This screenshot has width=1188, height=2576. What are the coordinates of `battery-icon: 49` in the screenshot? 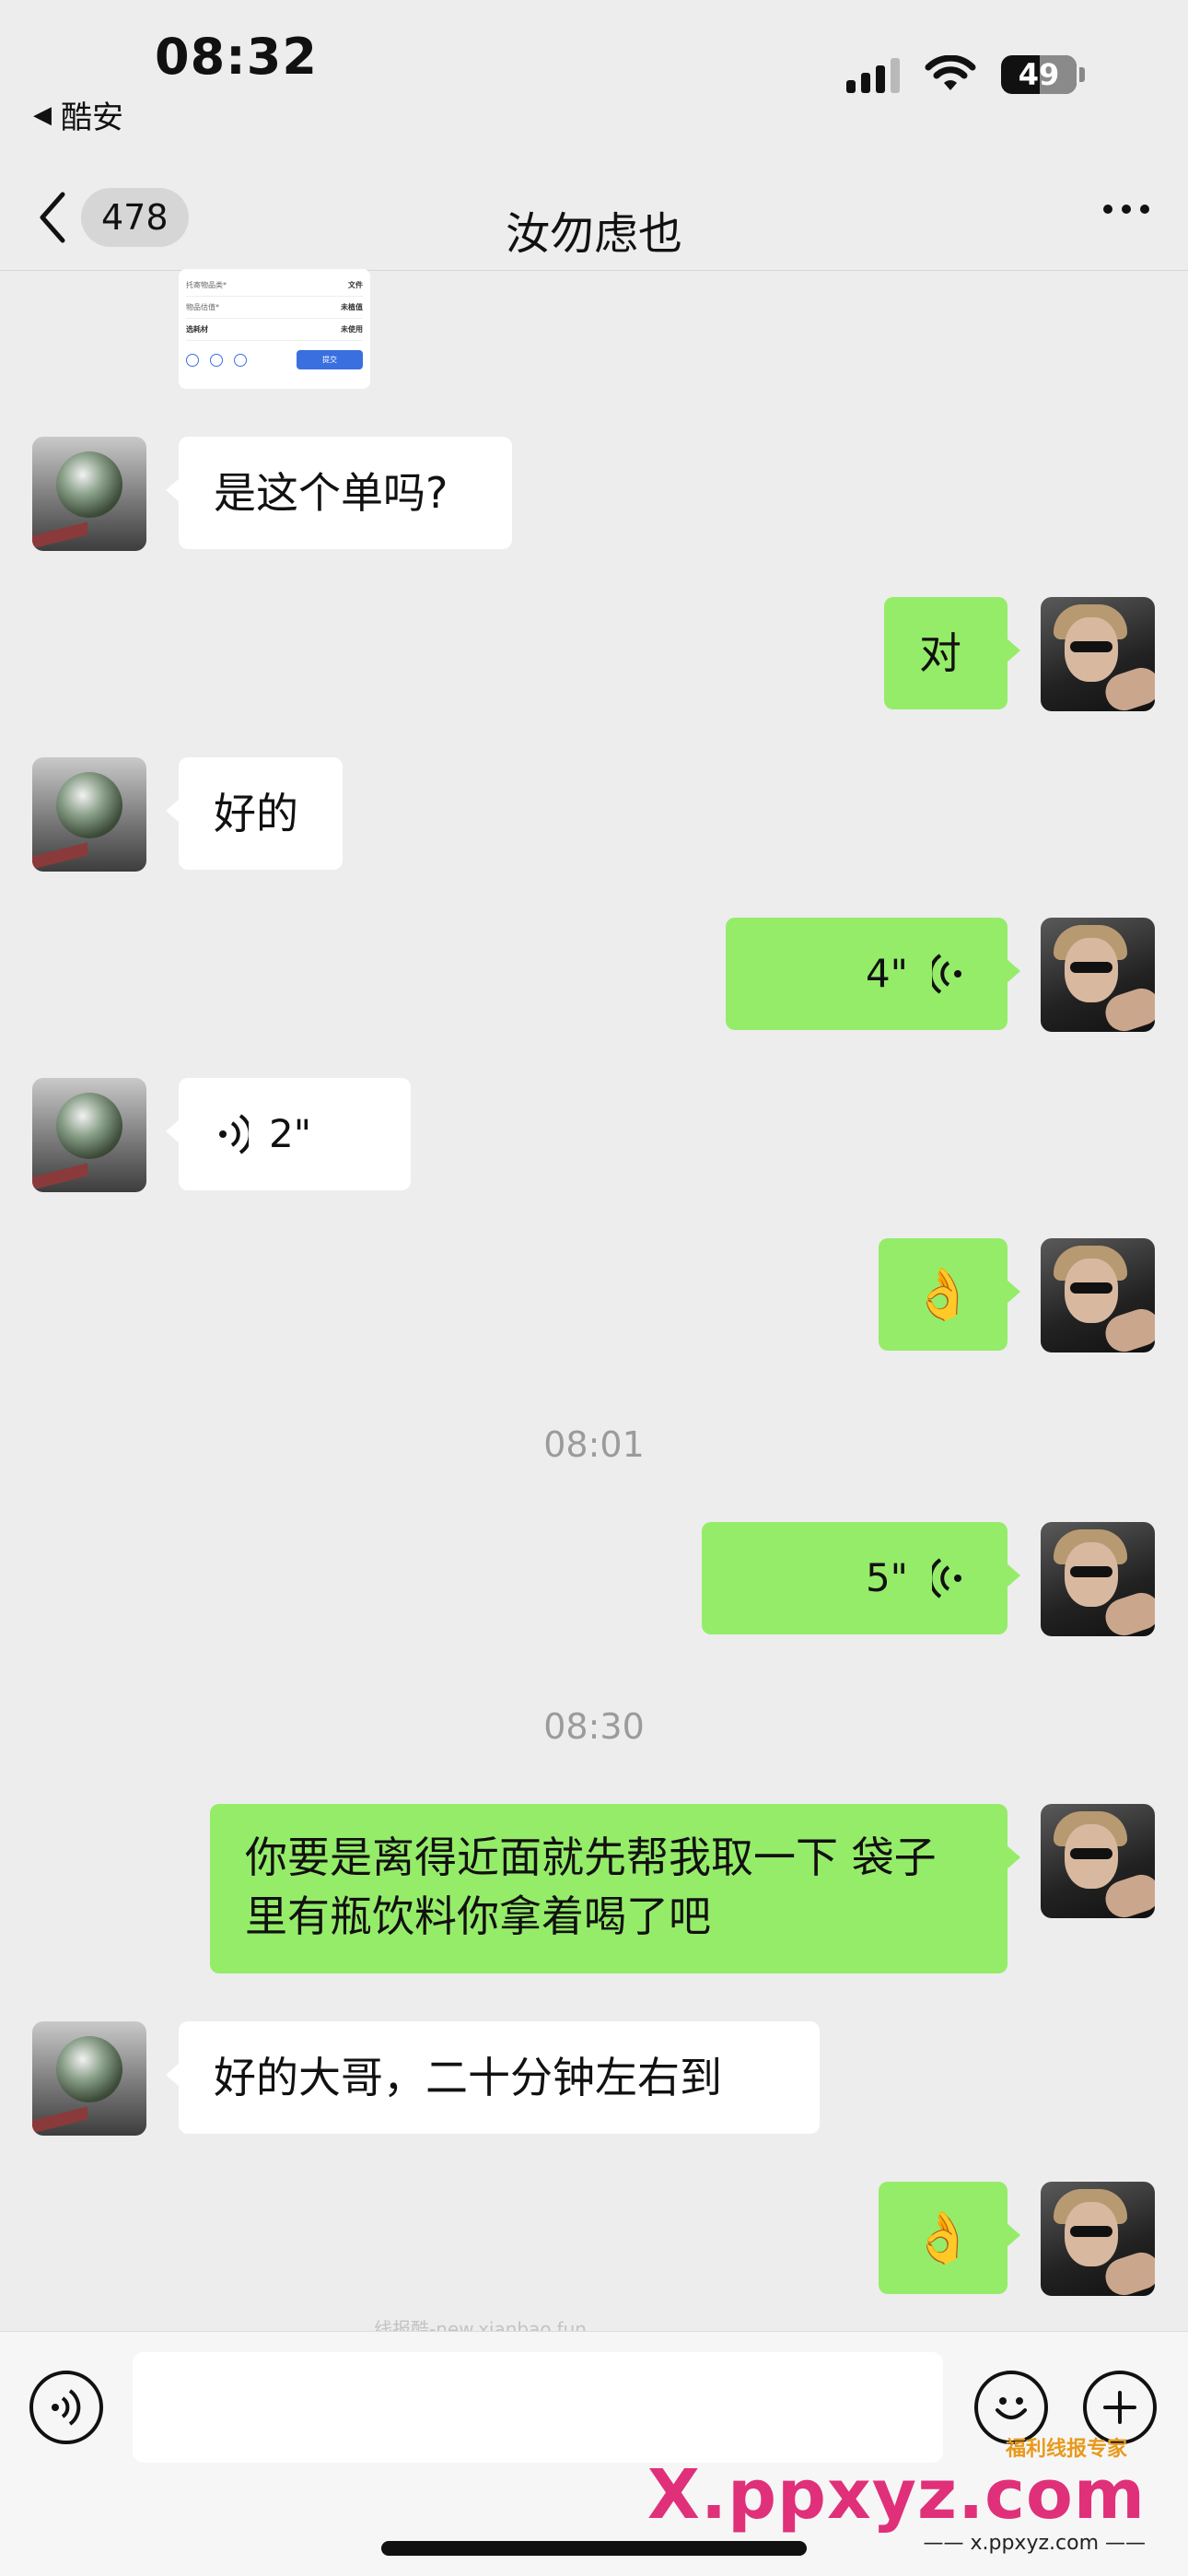 It's located at (1043, 74).